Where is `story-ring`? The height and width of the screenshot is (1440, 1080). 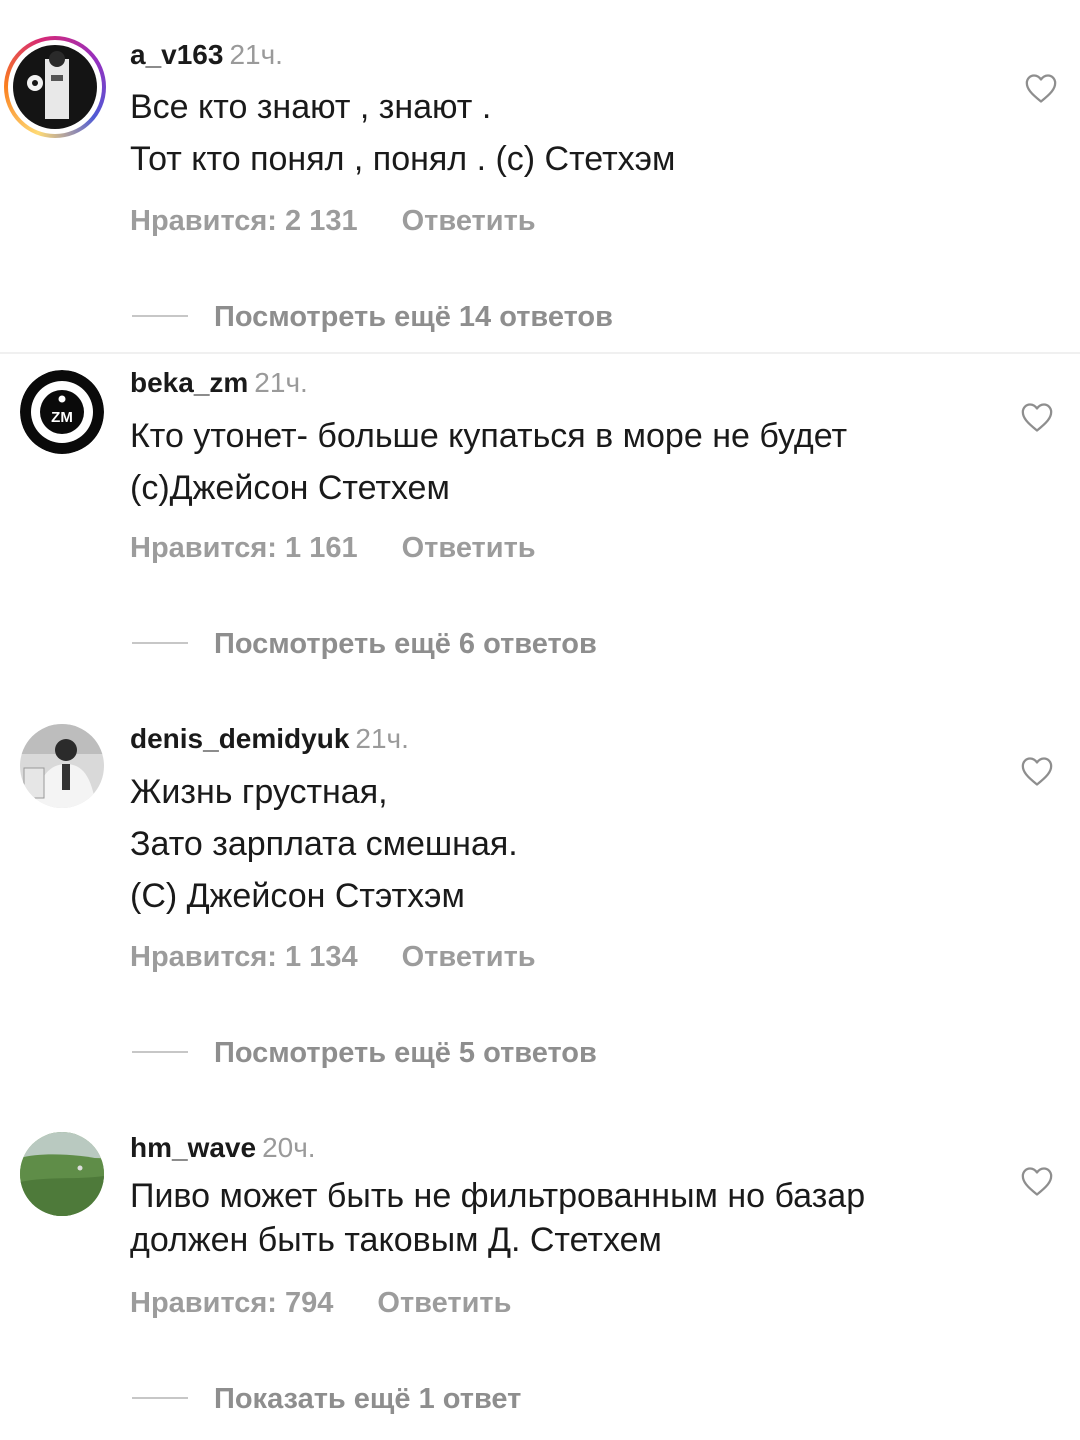 story-ring is located at coordinates (55, 87).